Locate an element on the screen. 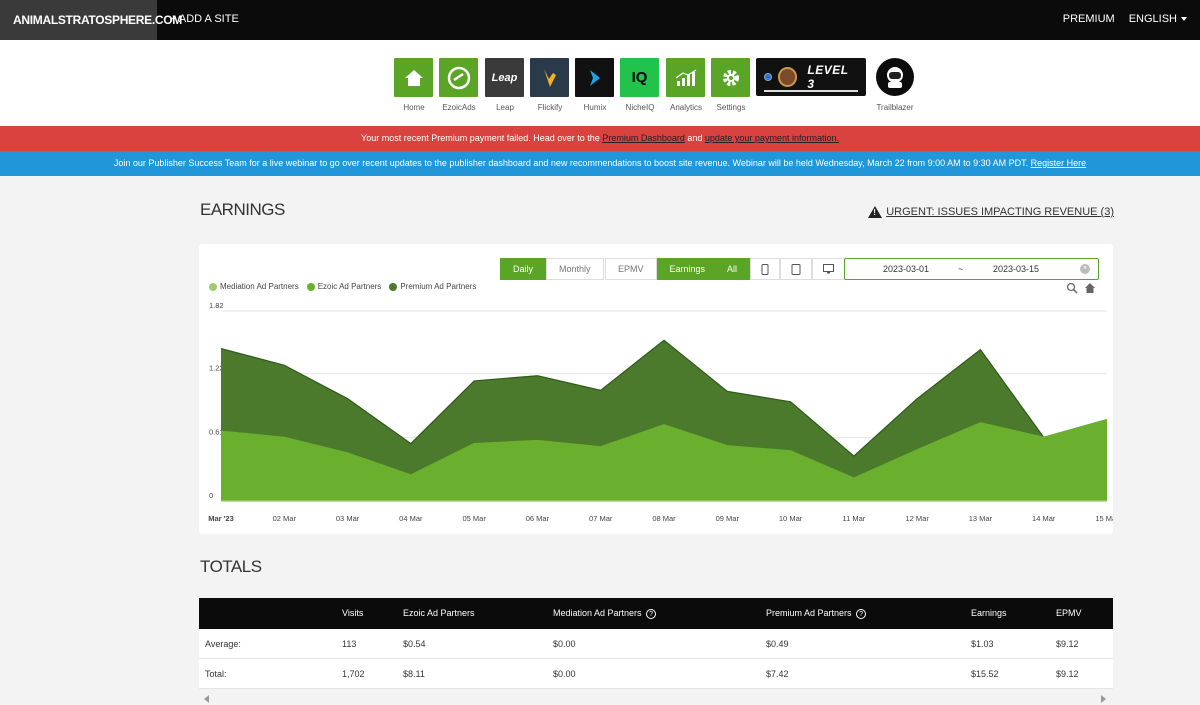  column-header: Visits is located at coordinates (353, 613).